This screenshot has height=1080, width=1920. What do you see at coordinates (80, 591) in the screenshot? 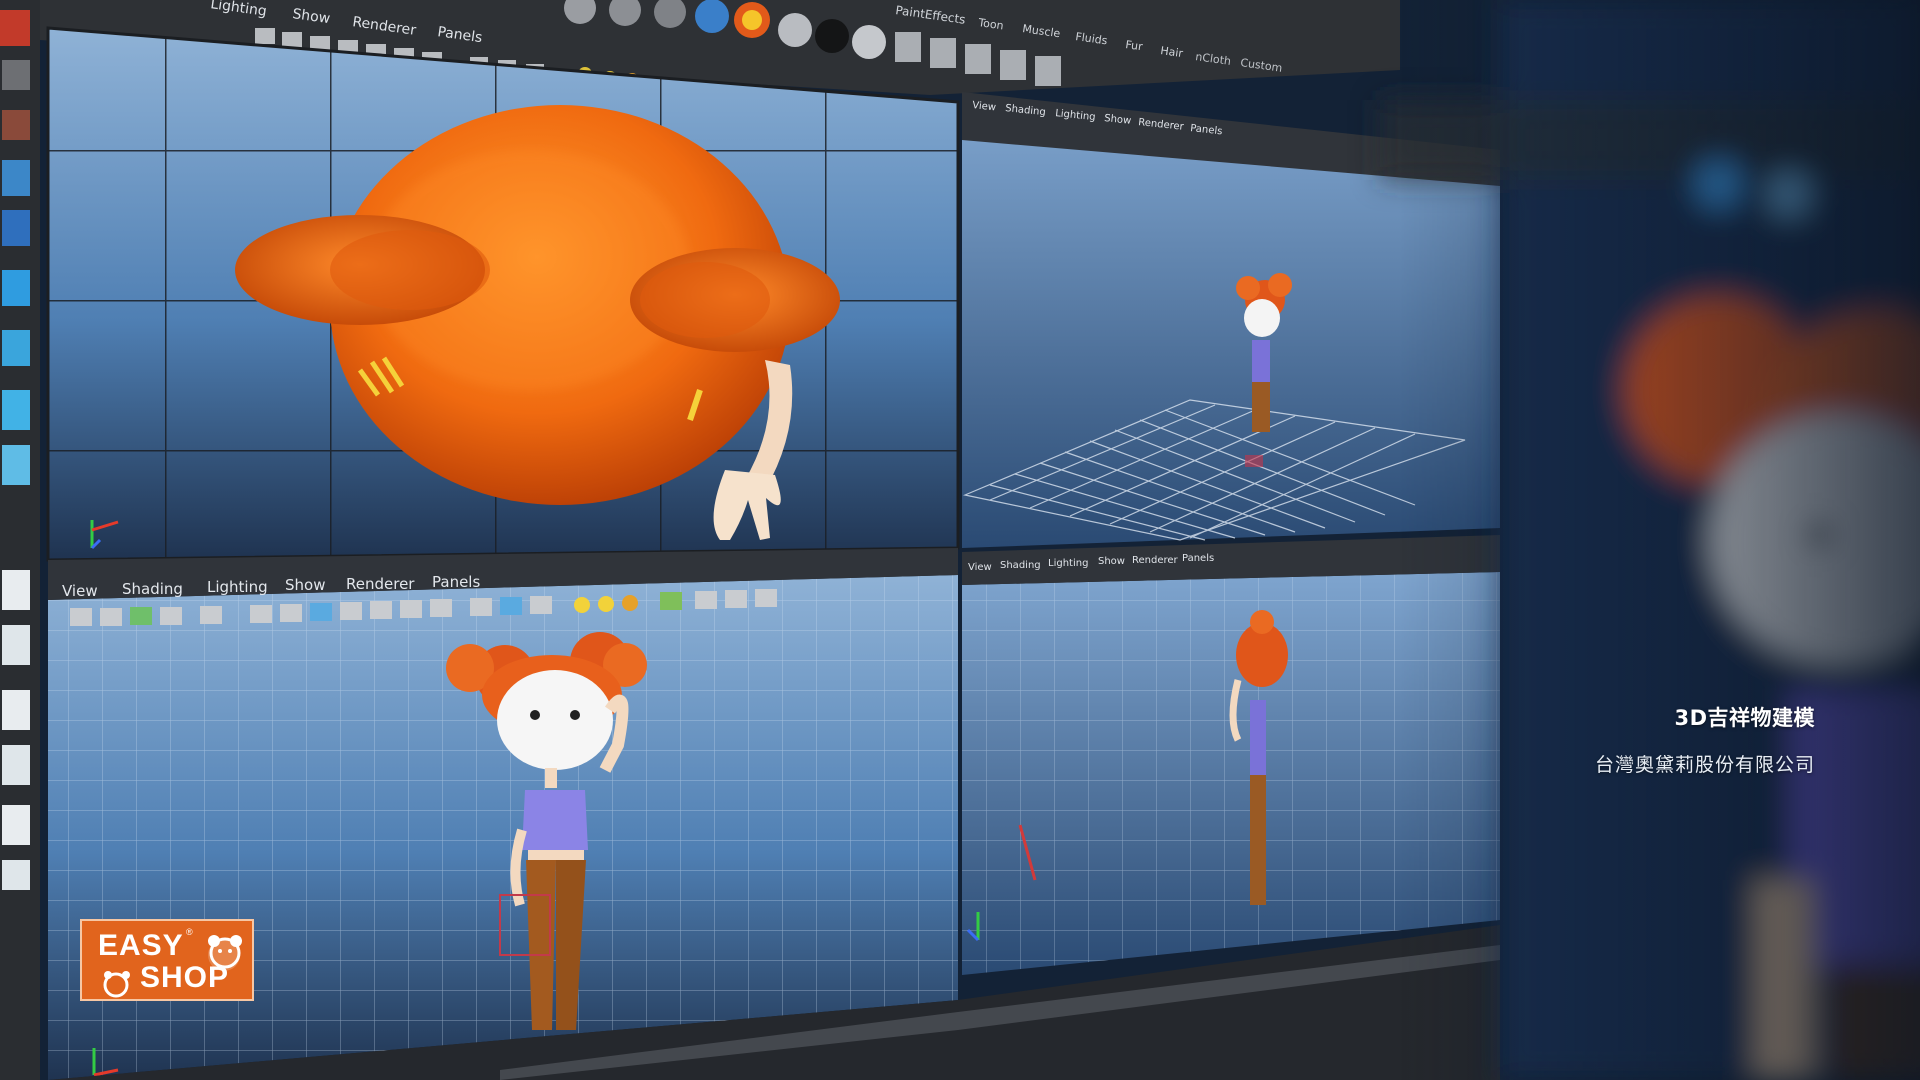
I see `menu-view: View` at bounding box center [80, 591].